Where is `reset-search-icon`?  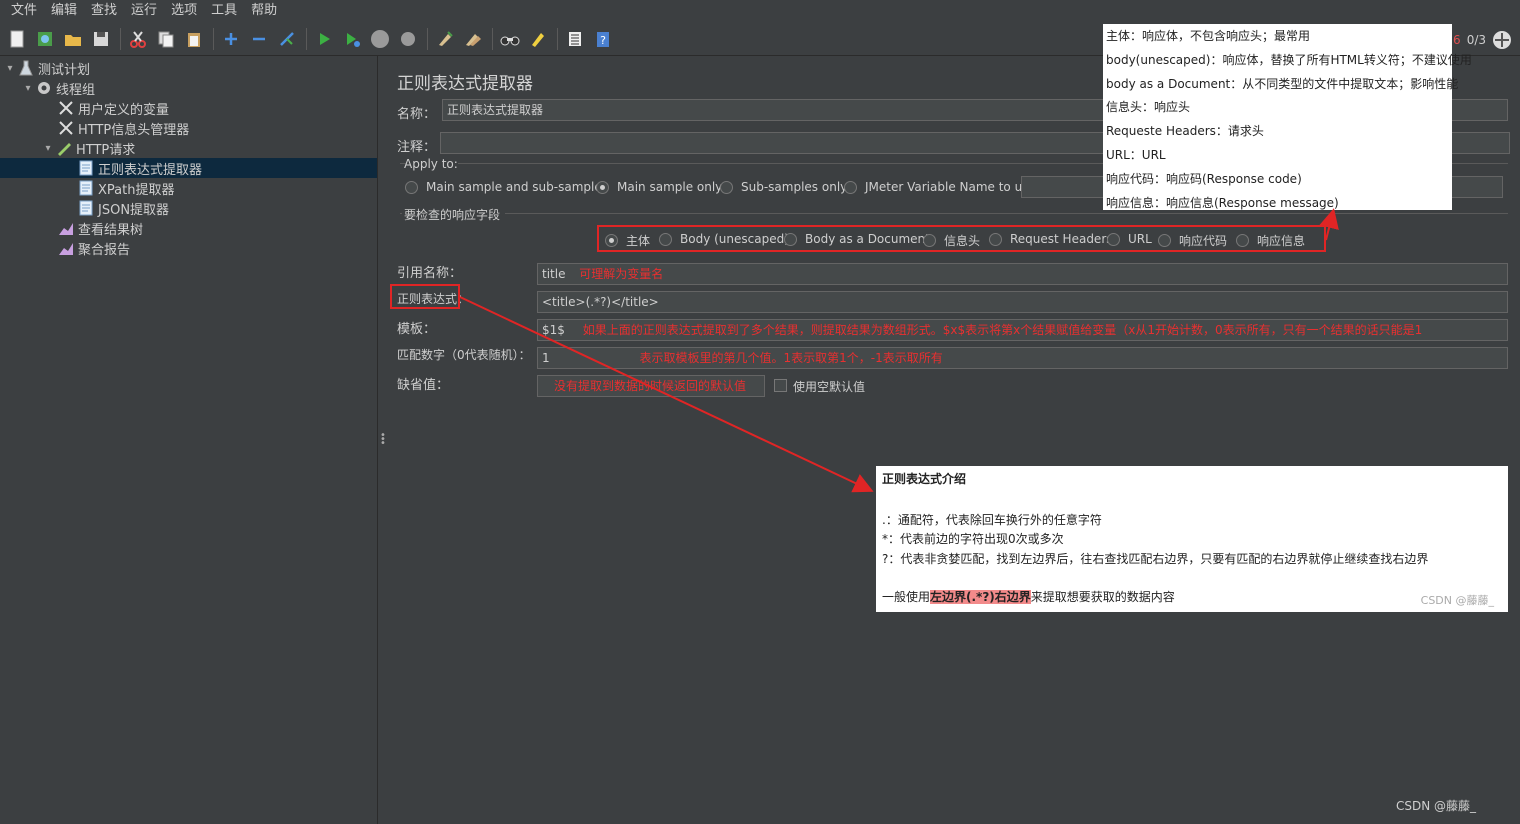 reset-search-icon is located at coordinates (538, 39).